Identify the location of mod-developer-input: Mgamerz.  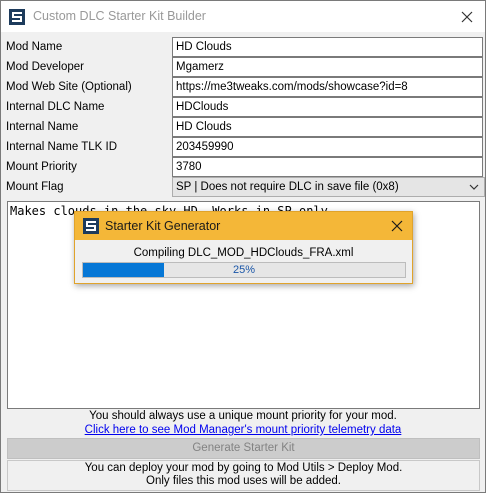
(327, 67).